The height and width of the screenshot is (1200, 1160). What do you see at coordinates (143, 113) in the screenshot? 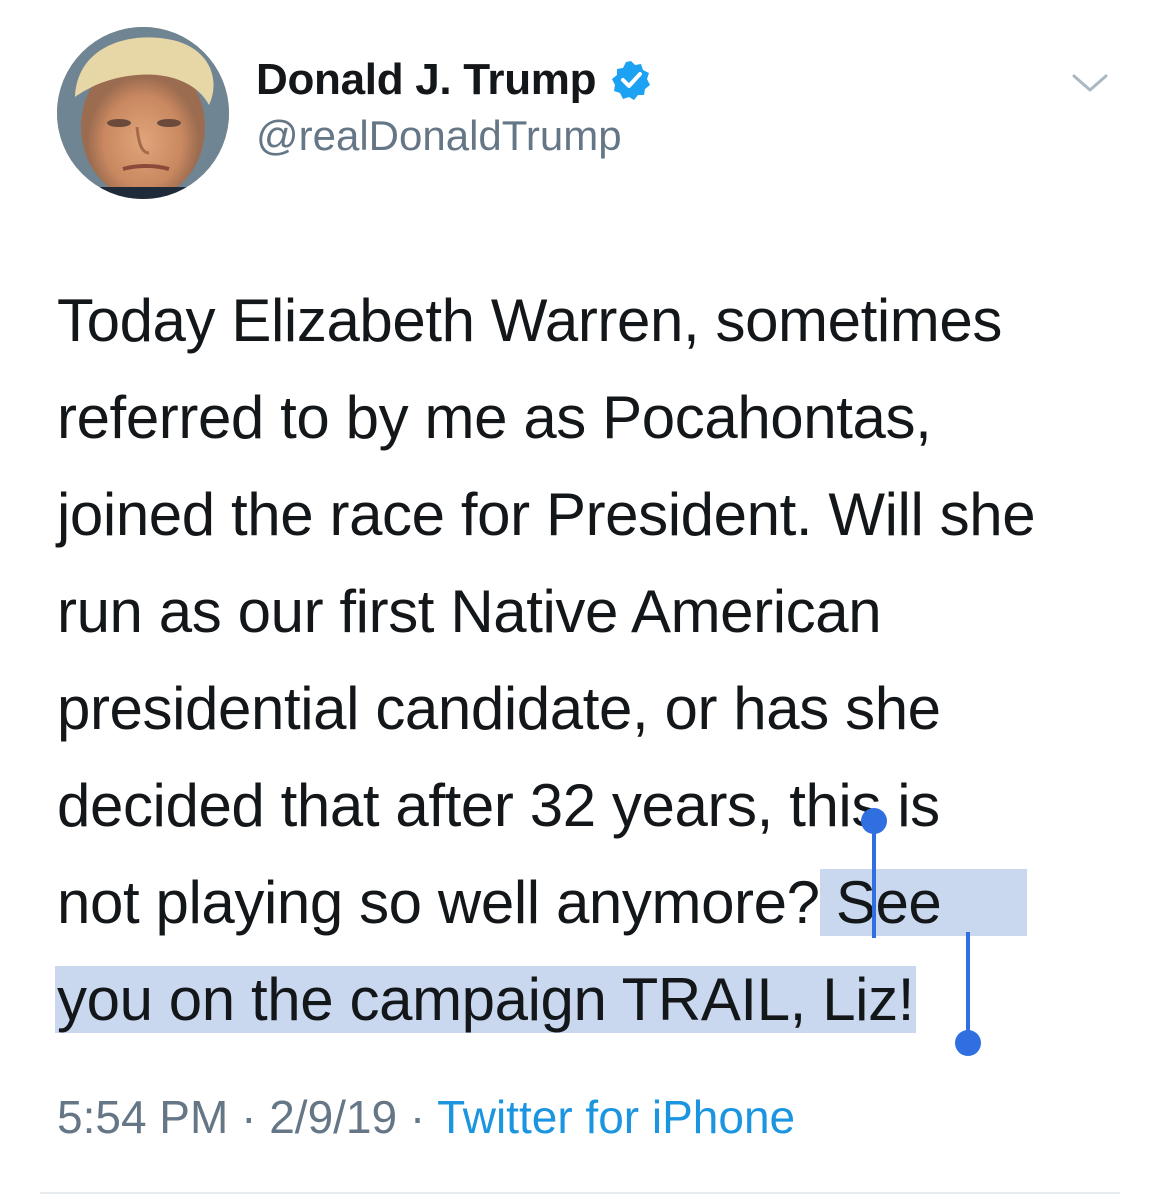
I see `avatar` at bounding box center [143, 113].